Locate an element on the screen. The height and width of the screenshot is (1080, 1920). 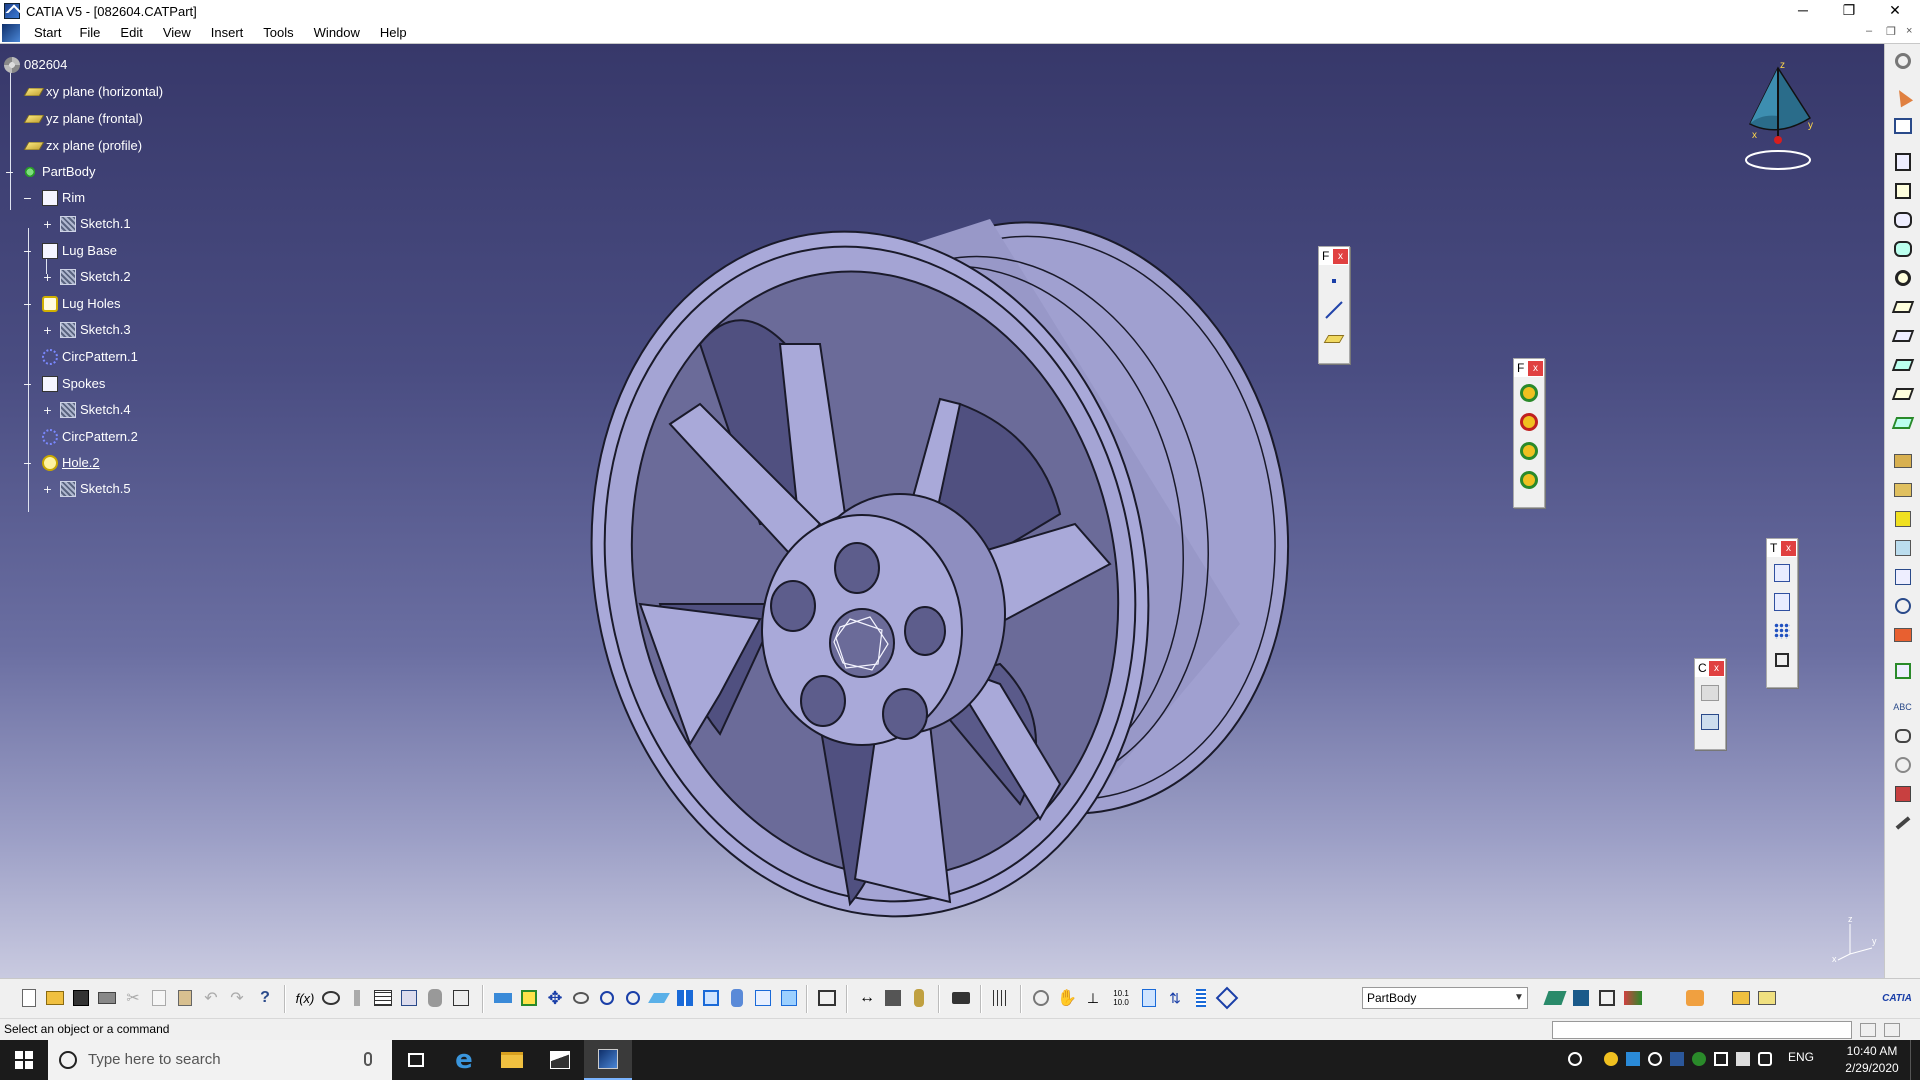
menu-view: View is located at coordinates (177, 33).